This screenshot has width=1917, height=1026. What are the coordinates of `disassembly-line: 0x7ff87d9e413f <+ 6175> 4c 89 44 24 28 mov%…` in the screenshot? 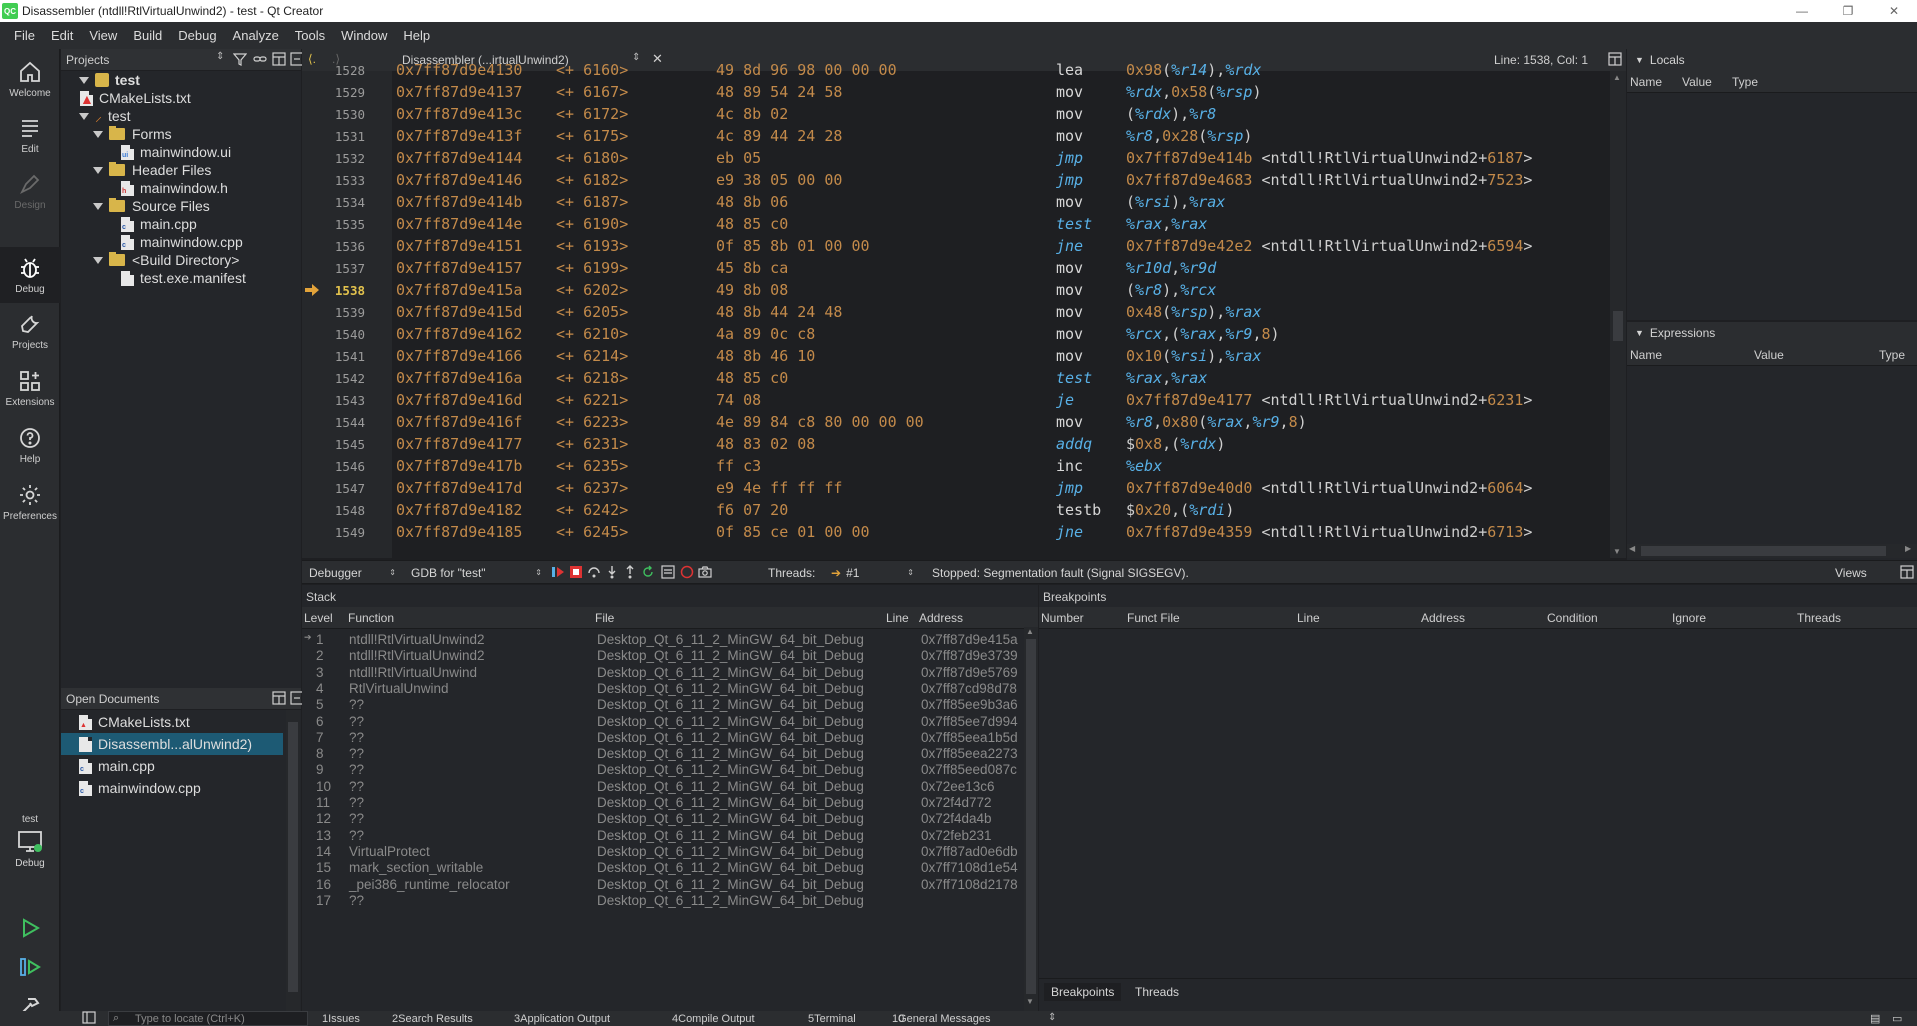 It's located at (1001, 136).